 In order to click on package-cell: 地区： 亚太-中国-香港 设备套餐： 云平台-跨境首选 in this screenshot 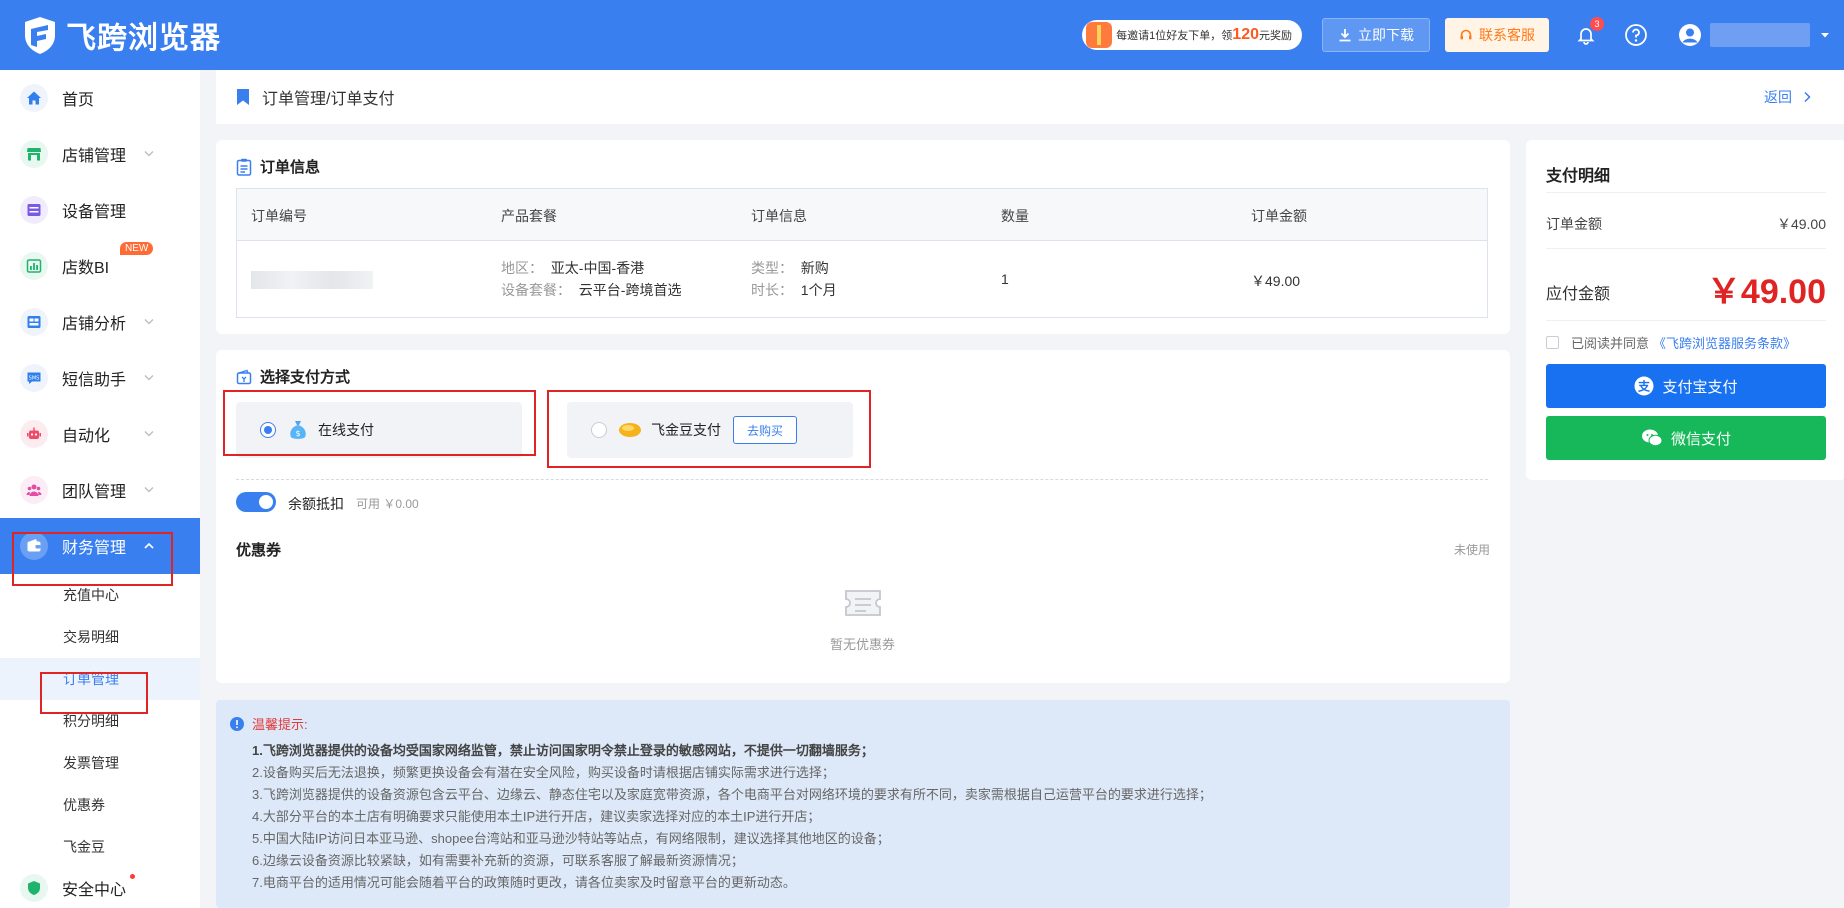, I will do `click(591, 279)`.